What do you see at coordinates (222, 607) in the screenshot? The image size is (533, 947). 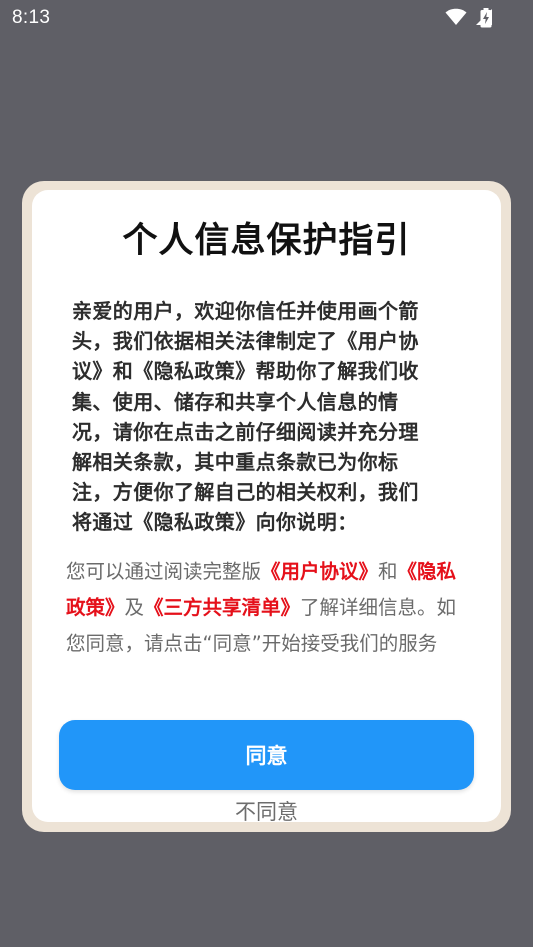 I see `third-party-sharing-list-link: 《三方共享清单》` at bounding box center [222, 607].